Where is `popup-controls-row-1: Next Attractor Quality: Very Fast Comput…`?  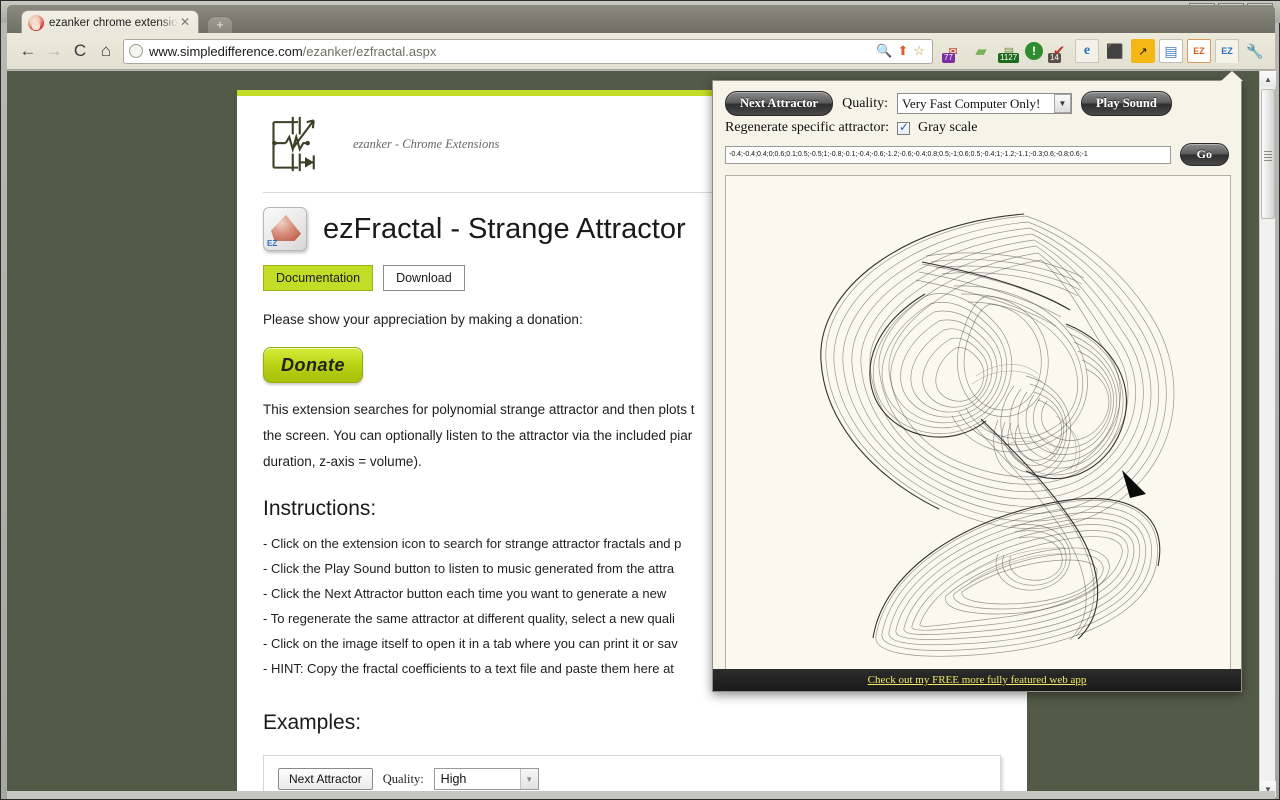
popup-controls-row-1: Next Attractor Quality: Very Fast Comput… is located at coordinates (977, 98).